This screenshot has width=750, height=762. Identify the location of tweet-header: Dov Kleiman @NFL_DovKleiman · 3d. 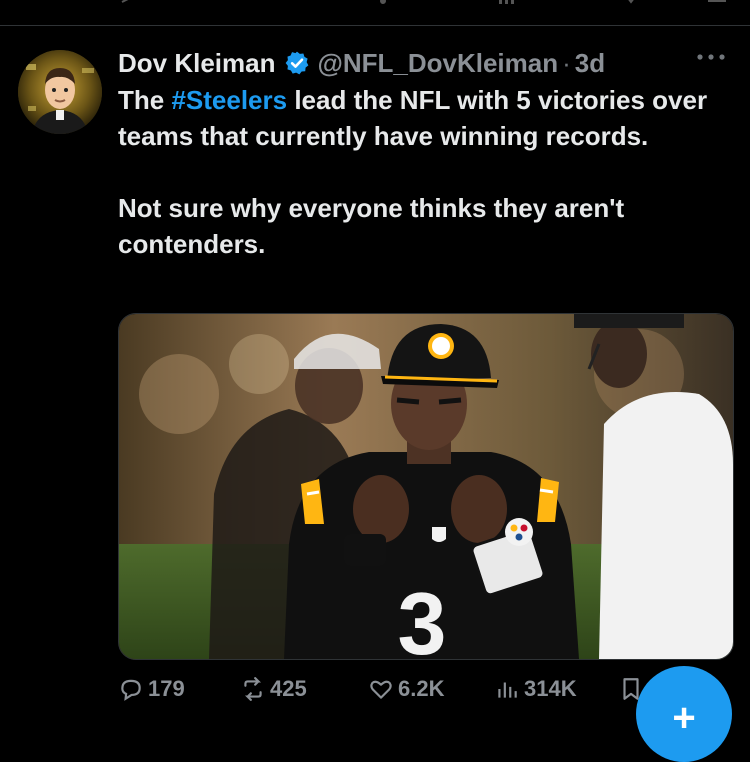
(361, 63).